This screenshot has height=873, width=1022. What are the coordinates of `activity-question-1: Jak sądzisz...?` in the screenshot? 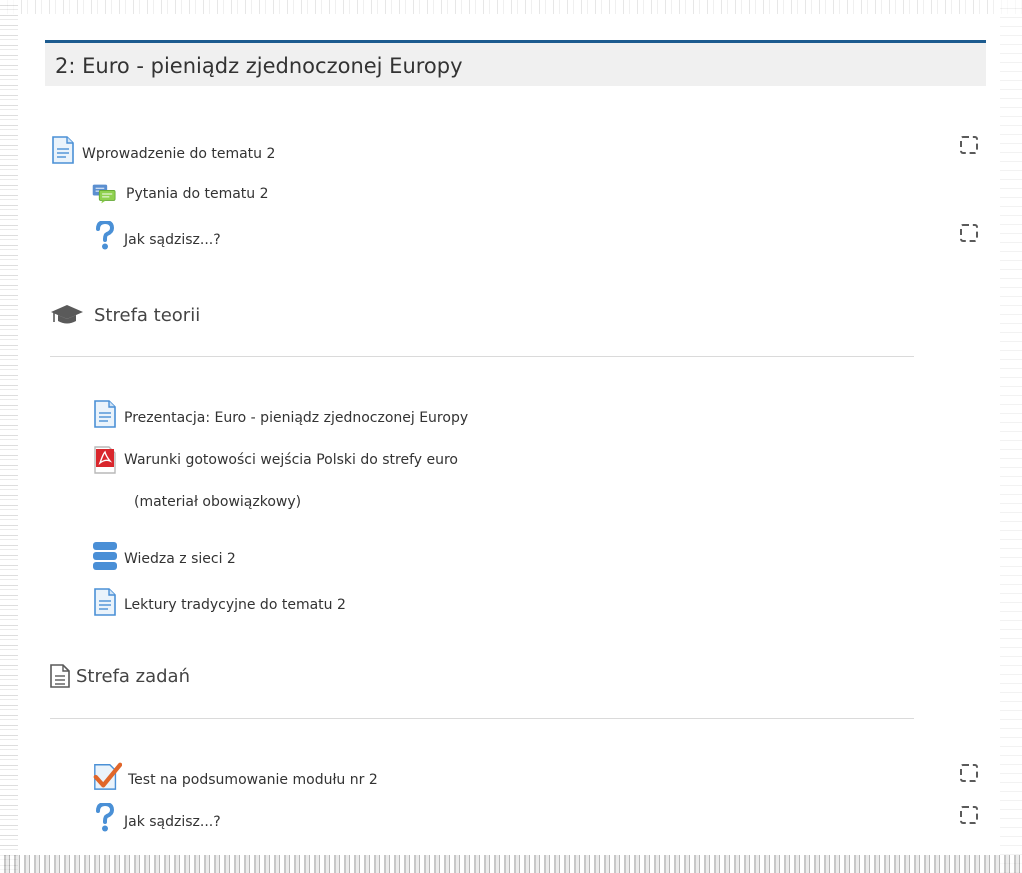 It's located at (156, 235).